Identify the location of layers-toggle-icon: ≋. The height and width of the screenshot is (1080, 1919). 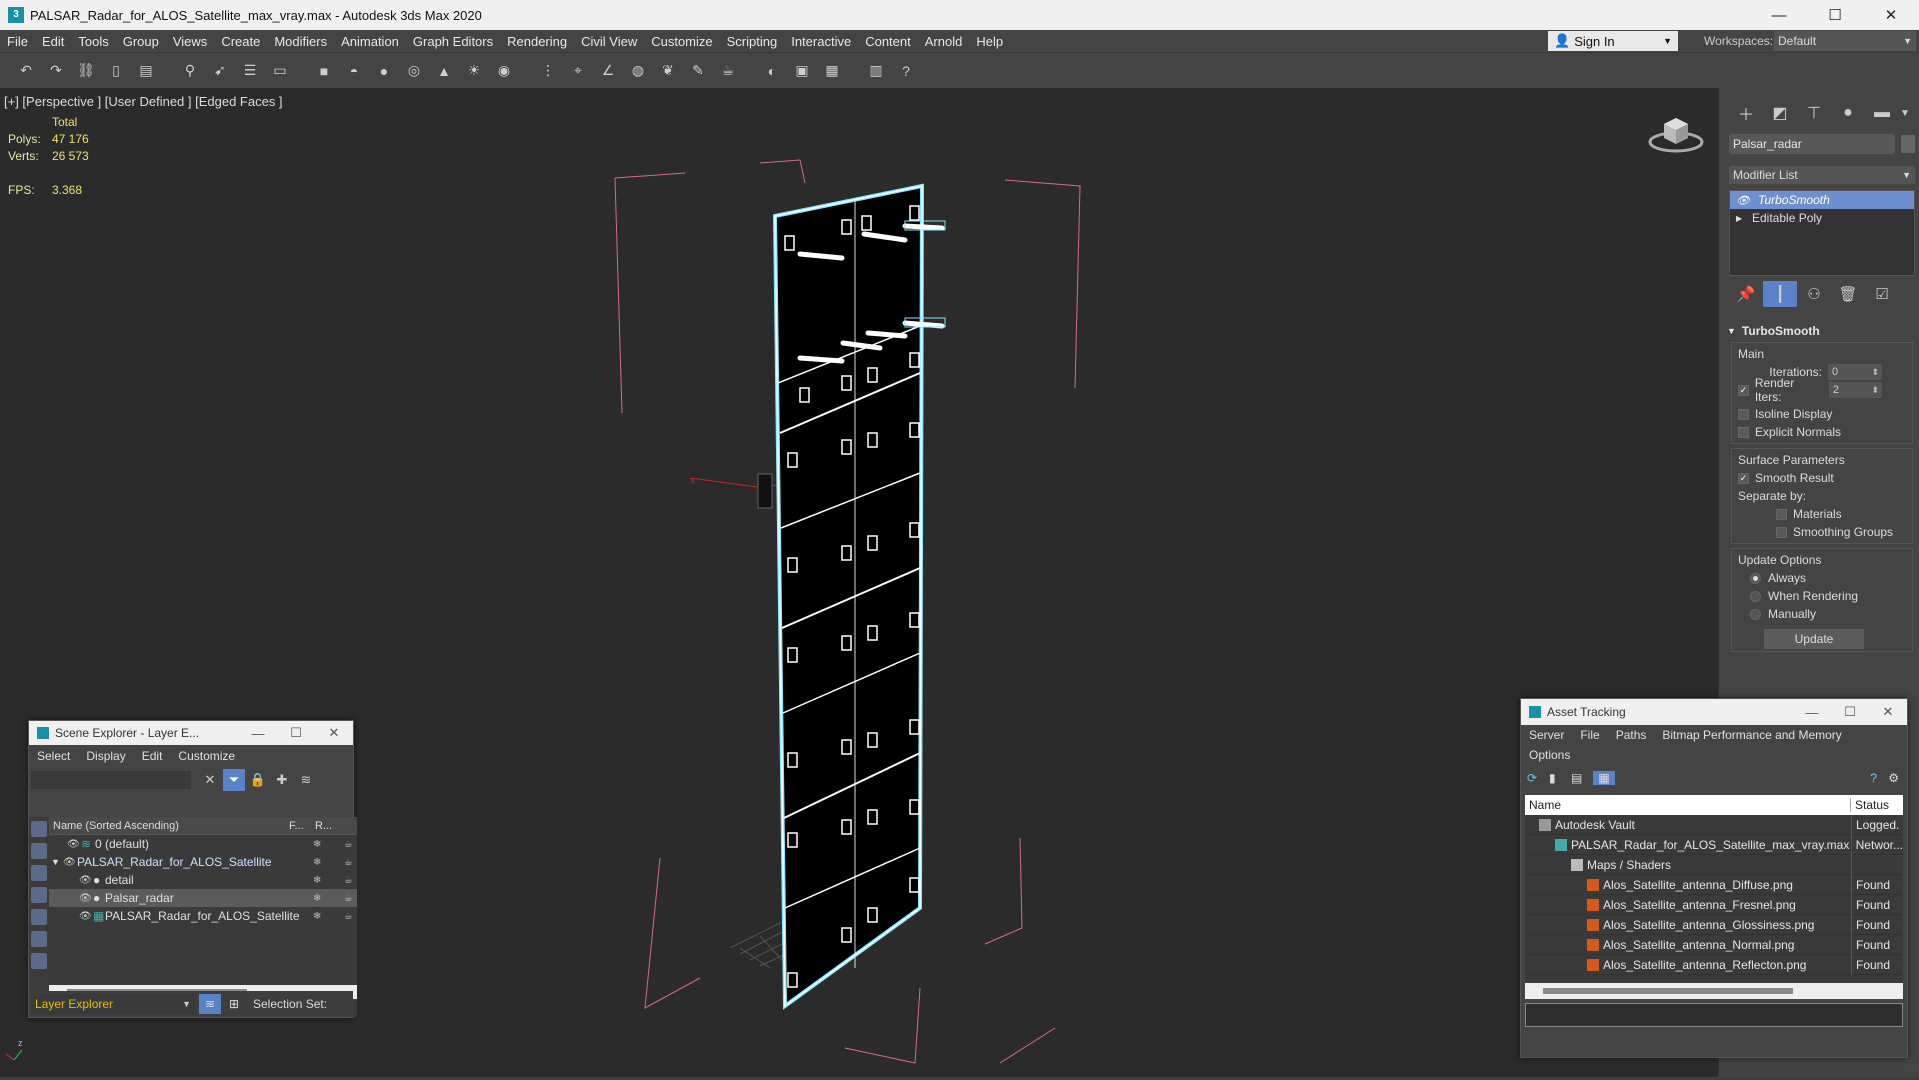
(210, 1004).